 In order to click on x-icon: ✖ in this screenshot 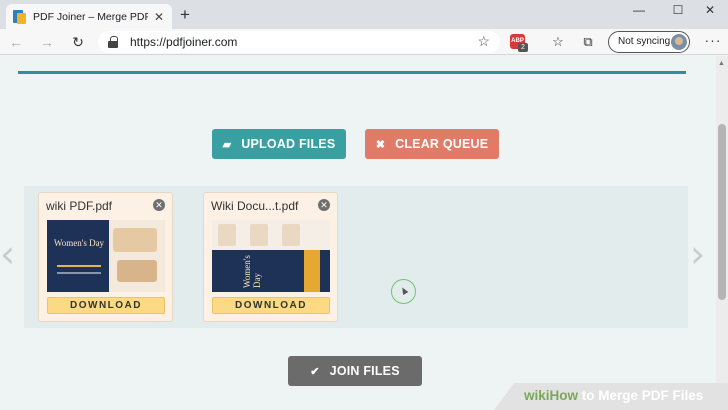, I will do `click(380, 144)`.